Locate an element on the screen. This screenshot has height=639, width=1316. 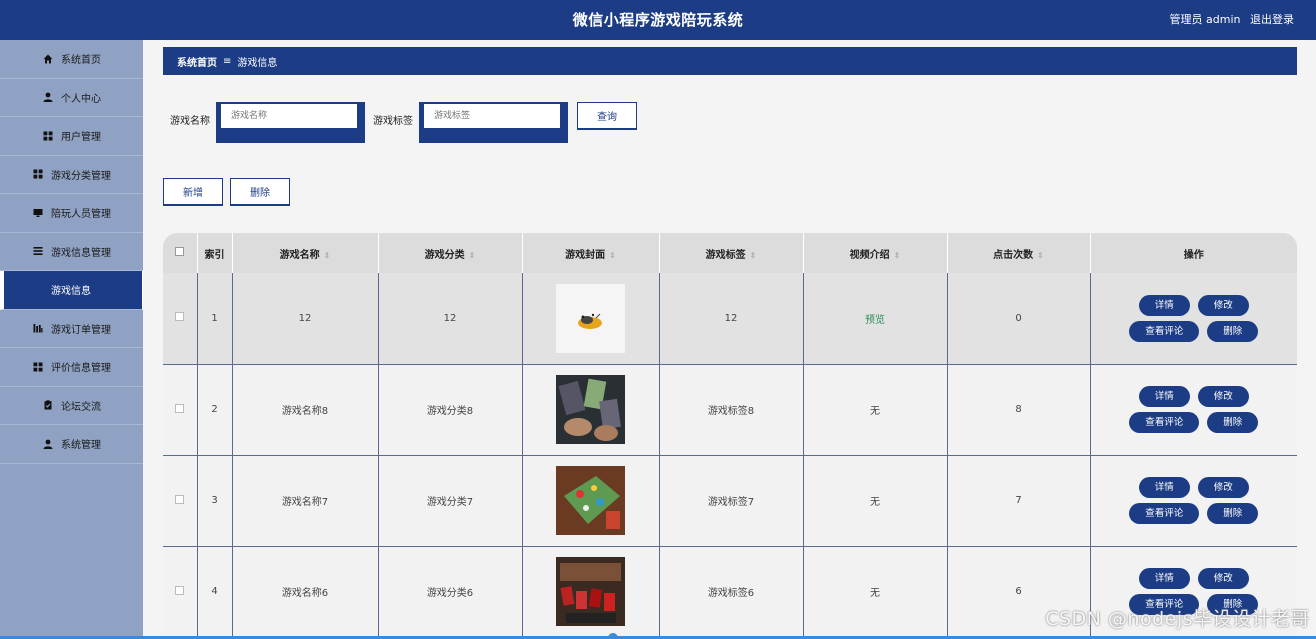
cell-tag: 12 is located at coordinates (731, 319).